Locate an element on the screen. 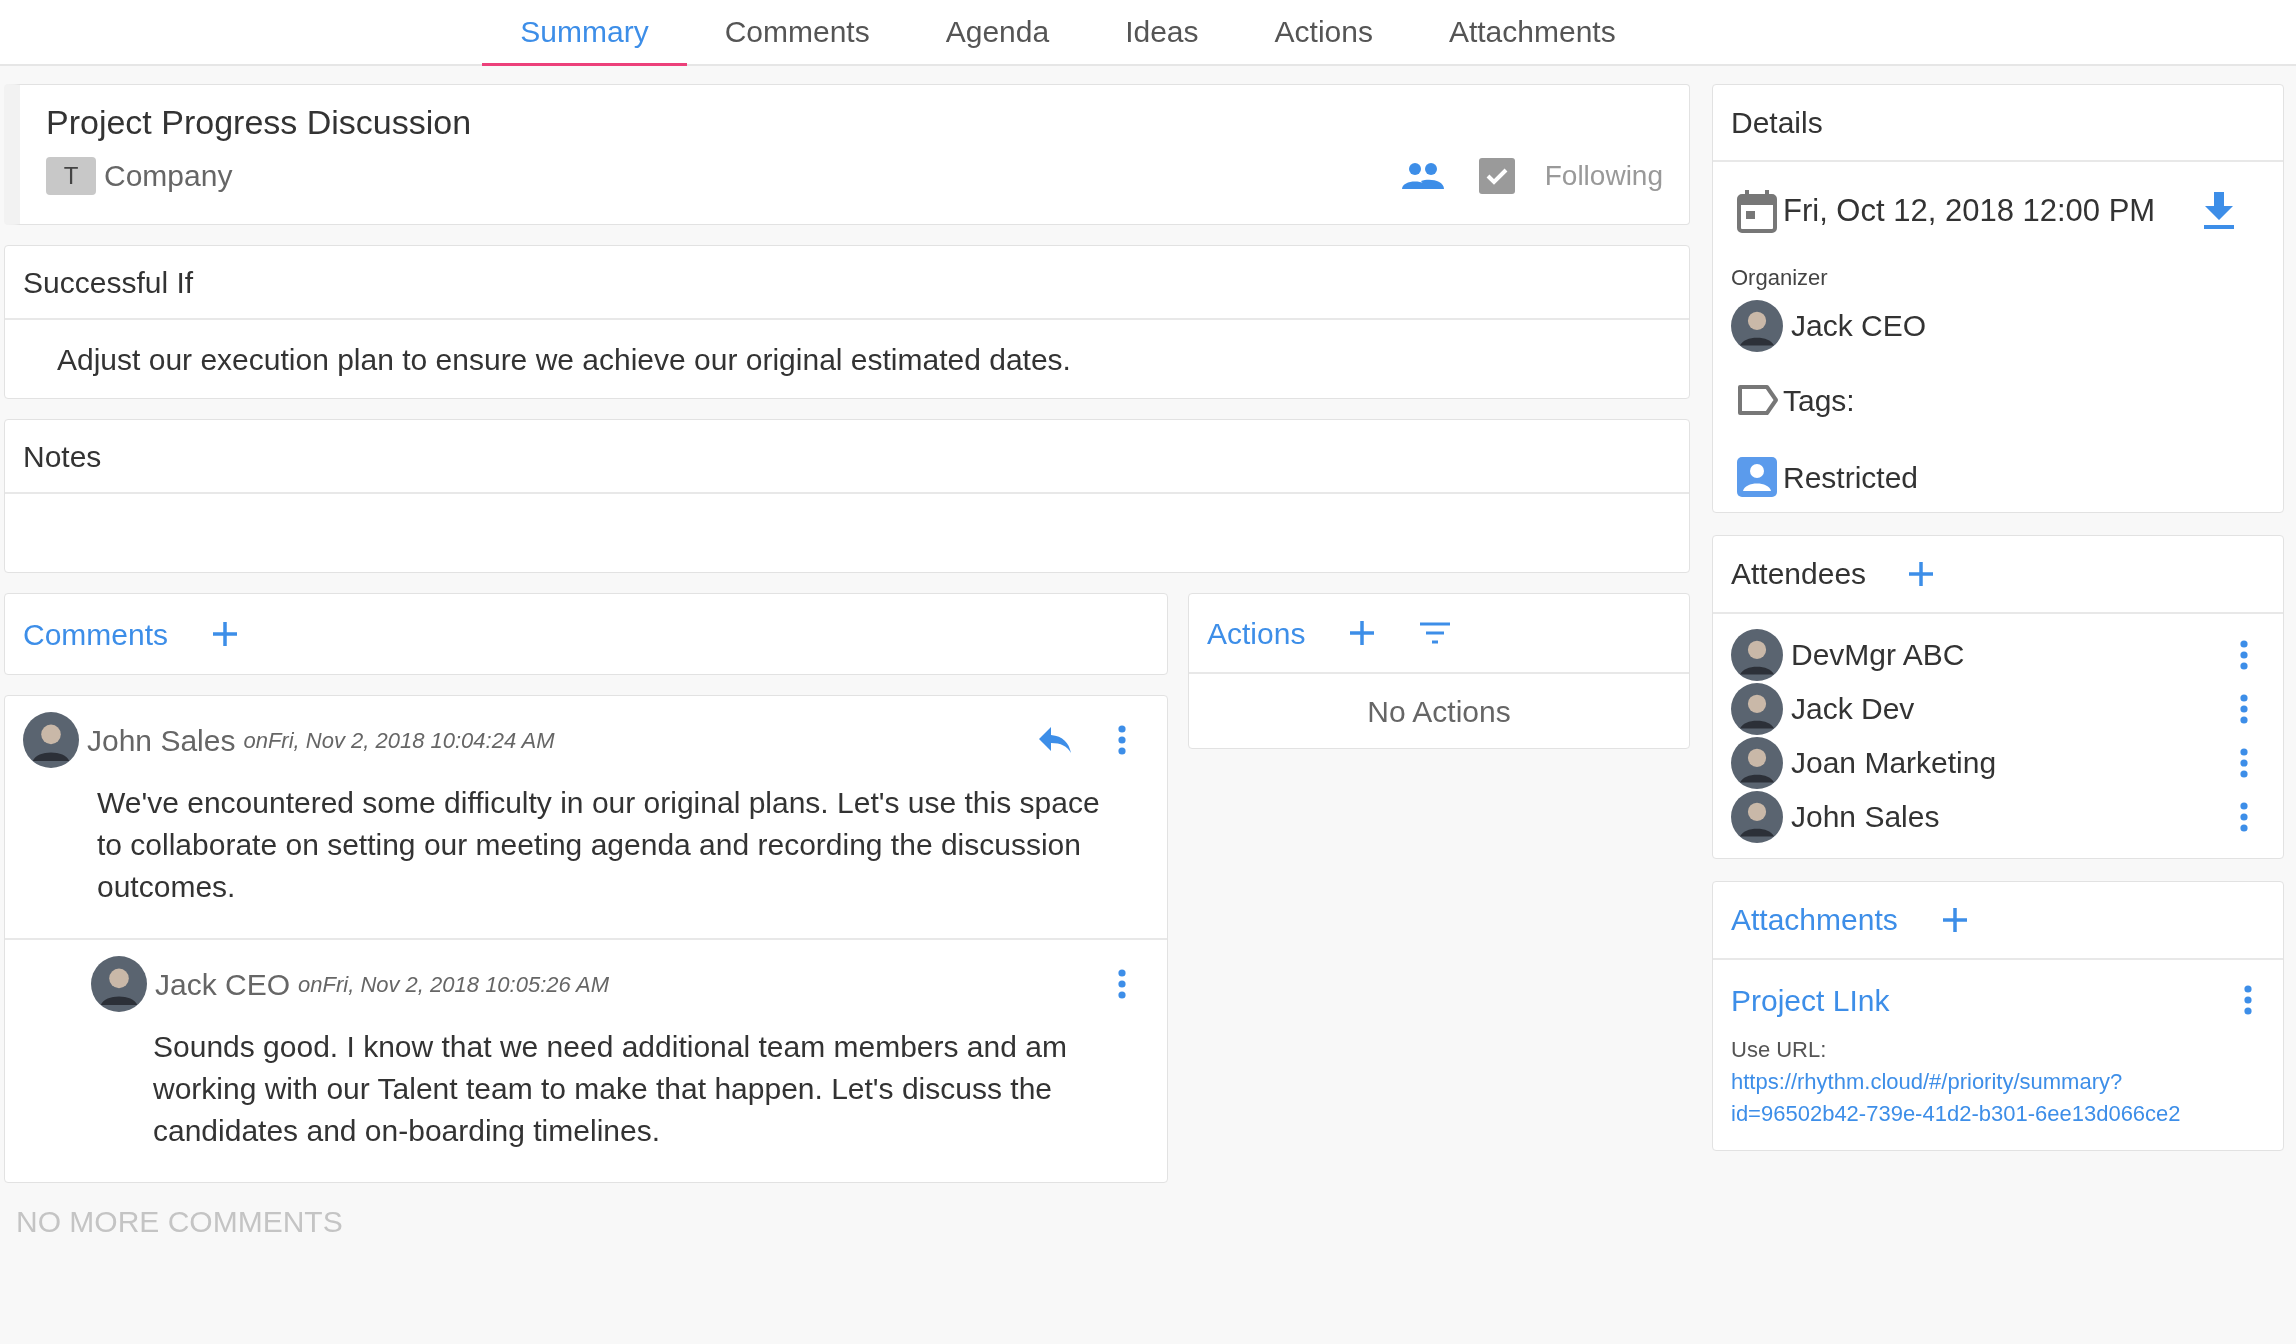 This screenshot has width=2296, height=1344. actions-title: Actions is located at coordinates (1256, 633).